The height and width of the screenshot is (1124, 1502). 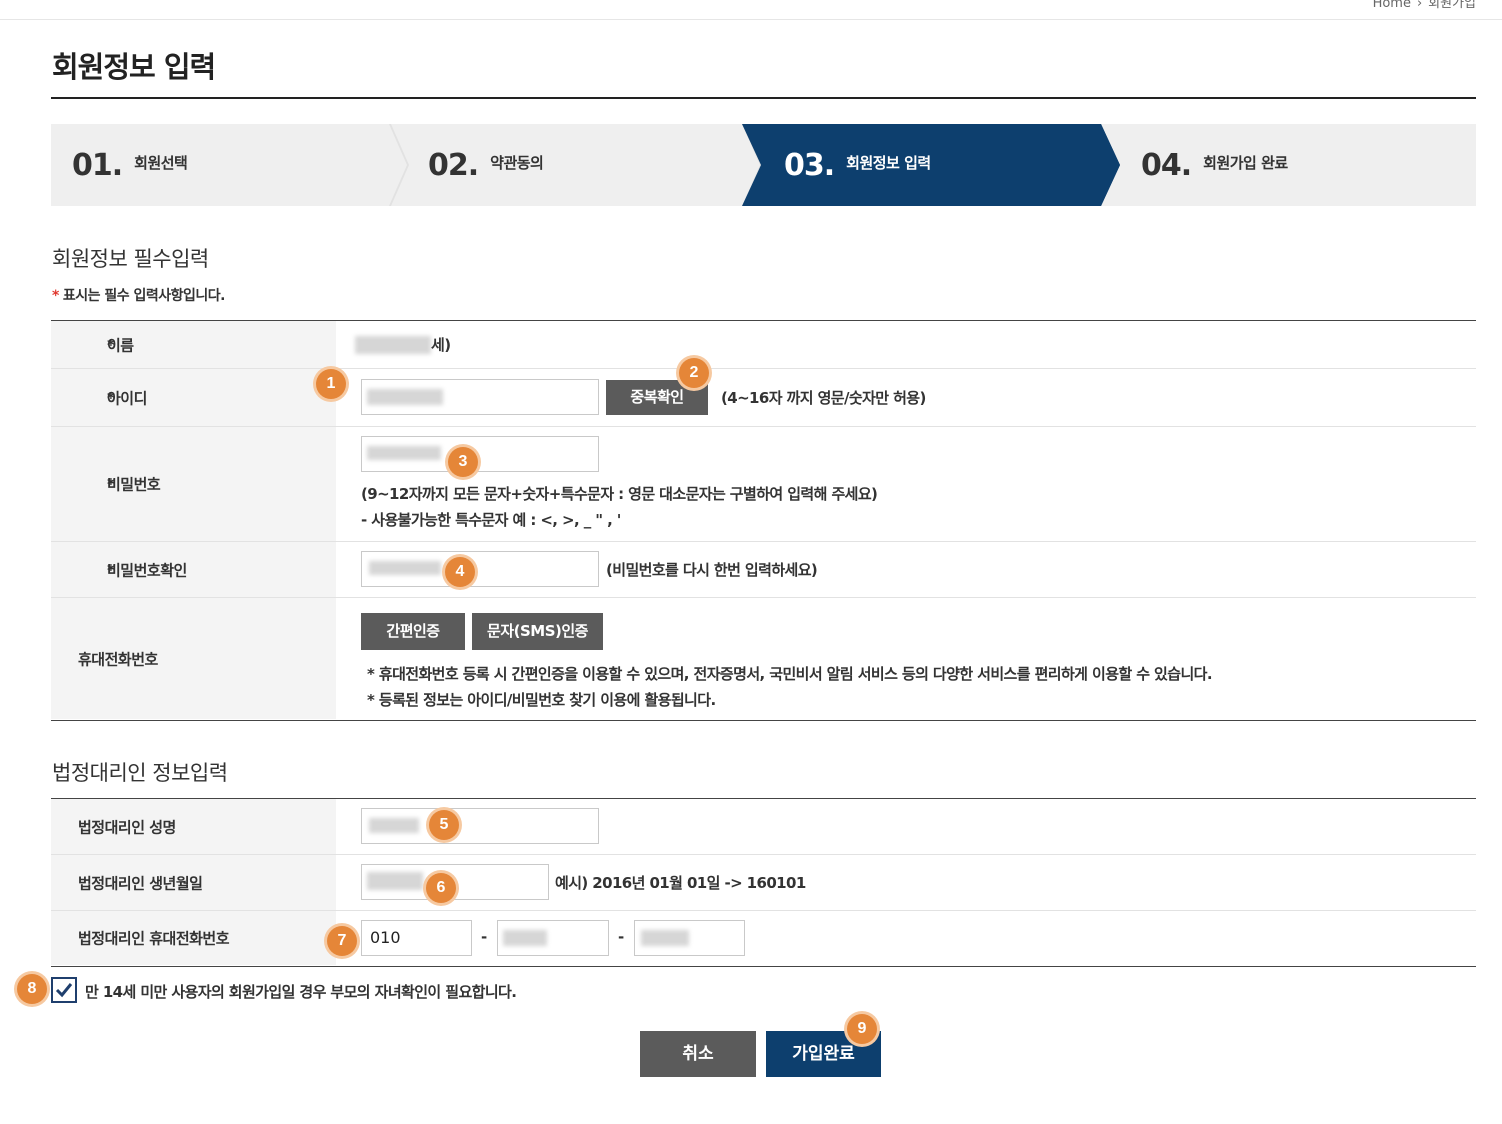 I want to click on parent-consent-label: 만 14세 미만 사용자의 회원가입일 경우 부모의 자녀확인이 필요합니다., so click(x=301, y=992).